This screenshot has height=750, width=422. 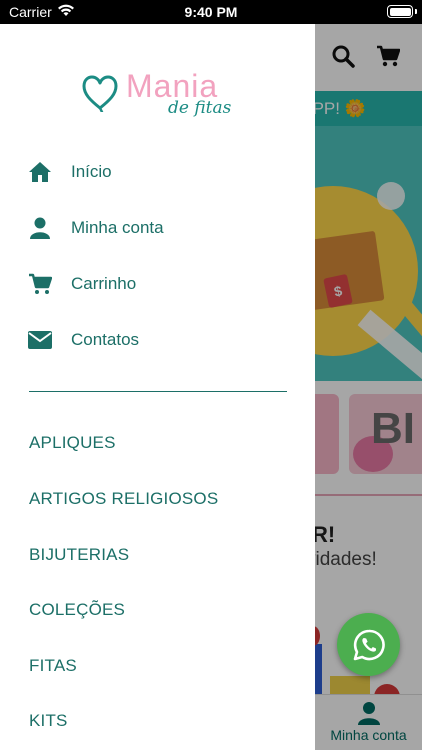 I want to click on category-item-bijuterias: BIJUTERIAS, so click(x=79, y=555).